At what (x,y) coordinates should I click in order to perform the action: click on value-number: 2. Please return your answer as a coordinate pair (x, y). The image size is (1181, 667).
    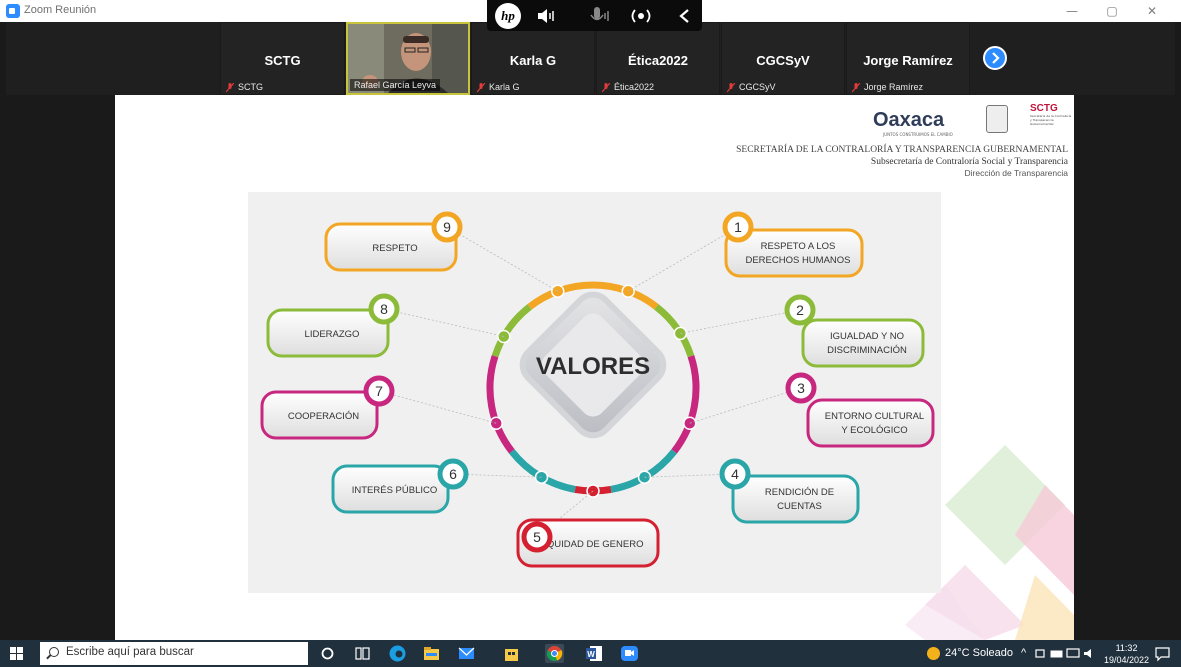
    Looking at the image, I should click on (800, 310).